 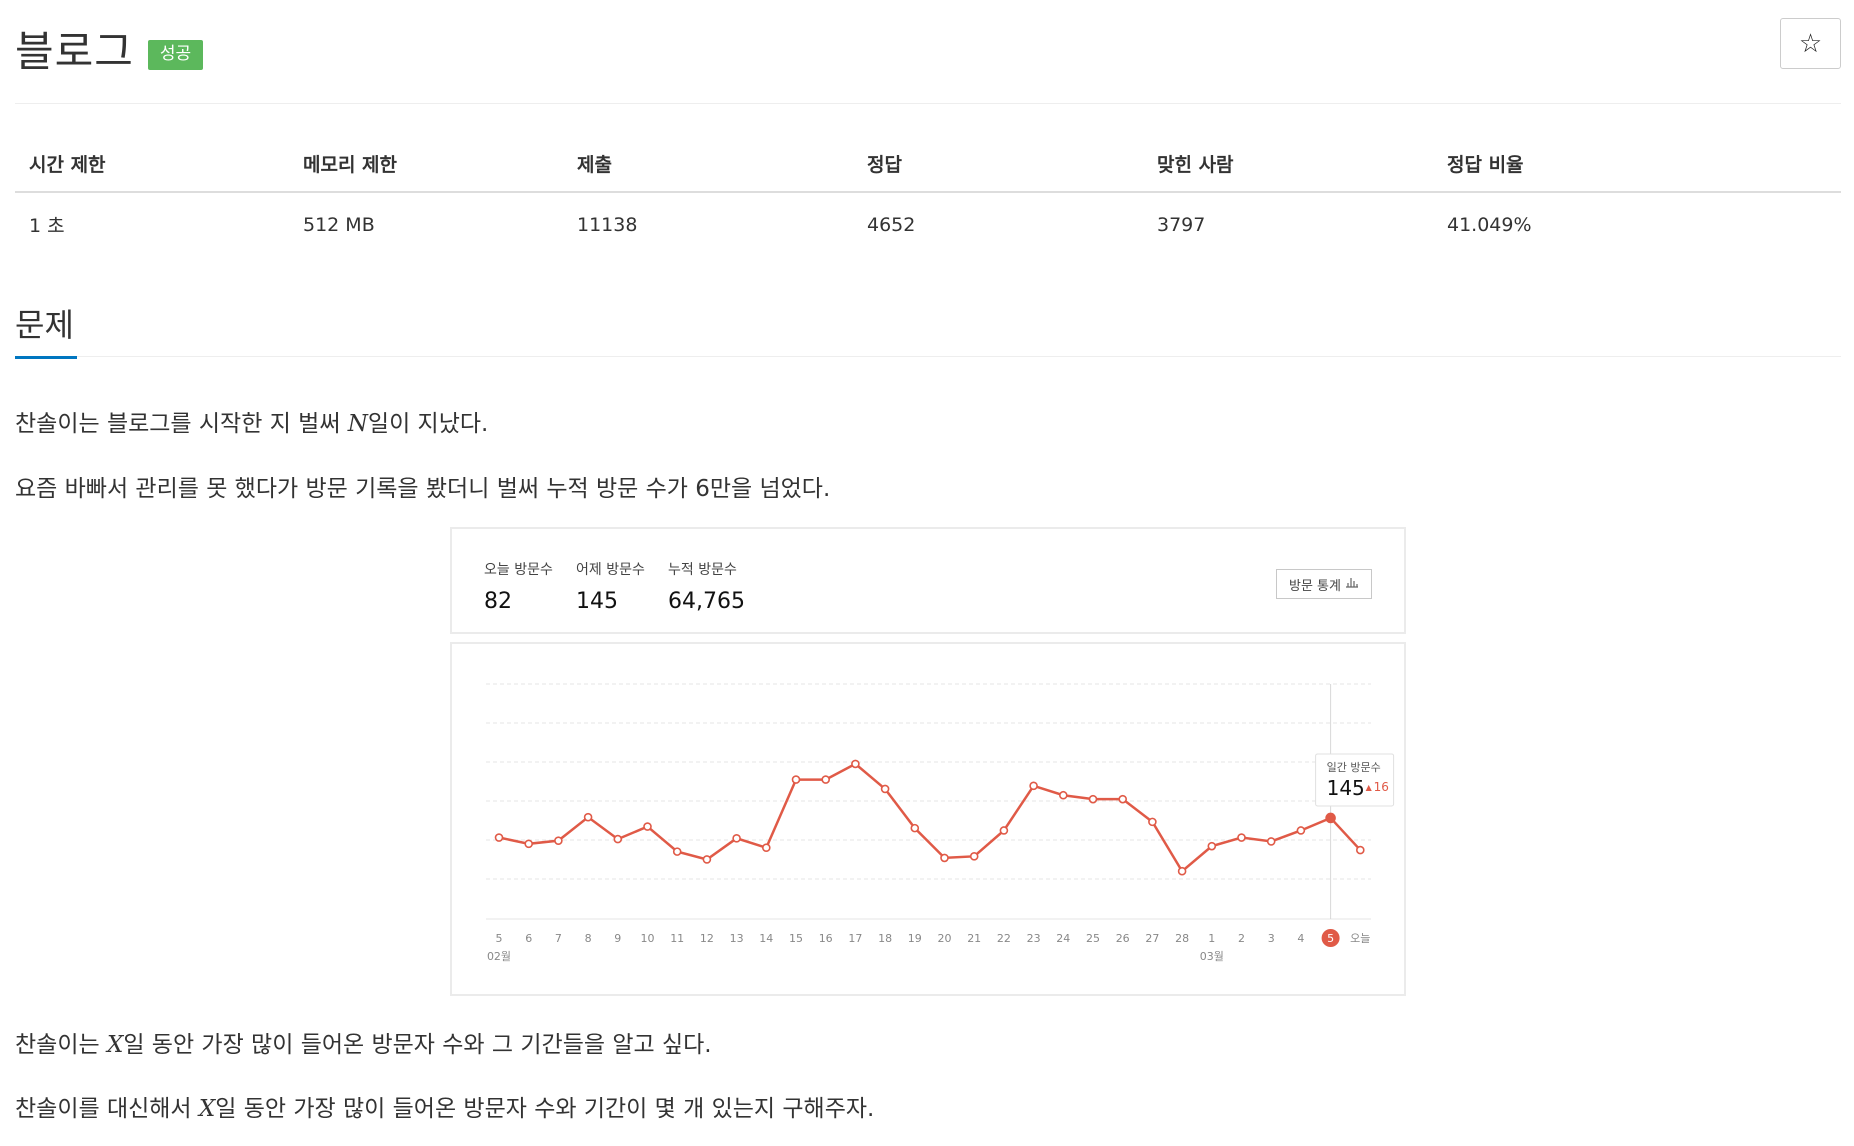 I want to click on x-tick-label: 16, so click(x=826, y=938).